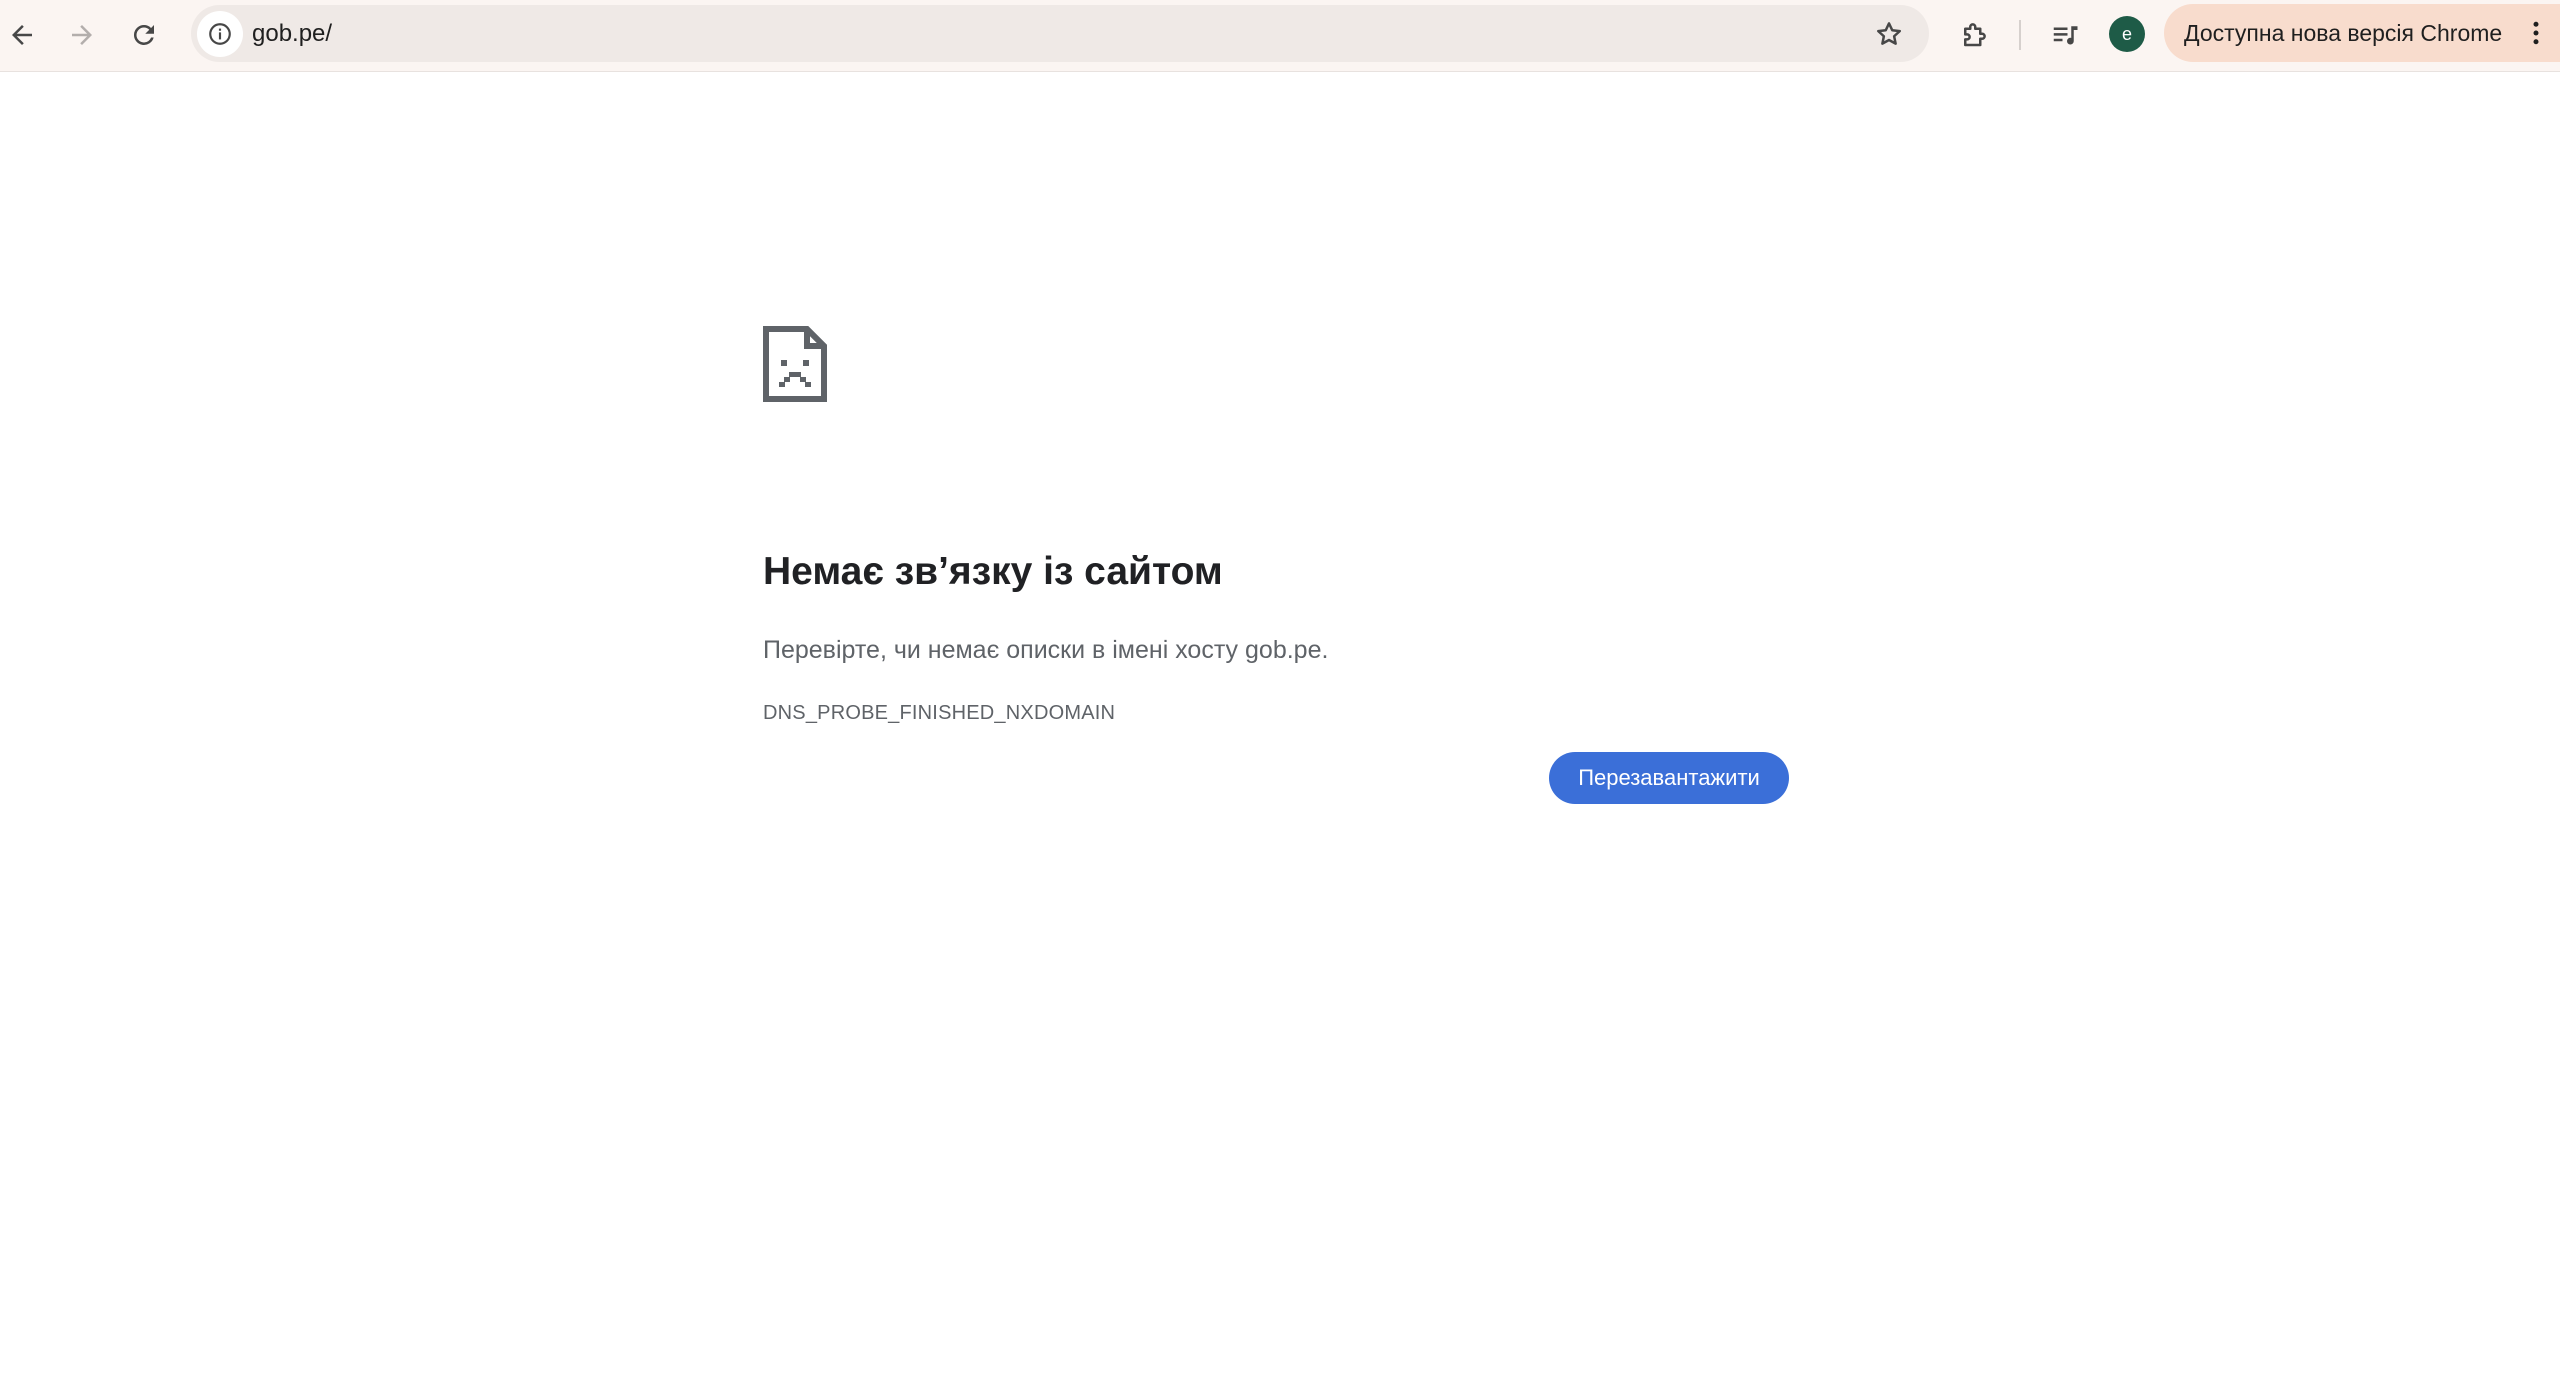 The image size is (2560, 1386). Describe the element at coordinates (1060, 33) in the screenshot. I see `address-bar: gob.pe/` at that location.